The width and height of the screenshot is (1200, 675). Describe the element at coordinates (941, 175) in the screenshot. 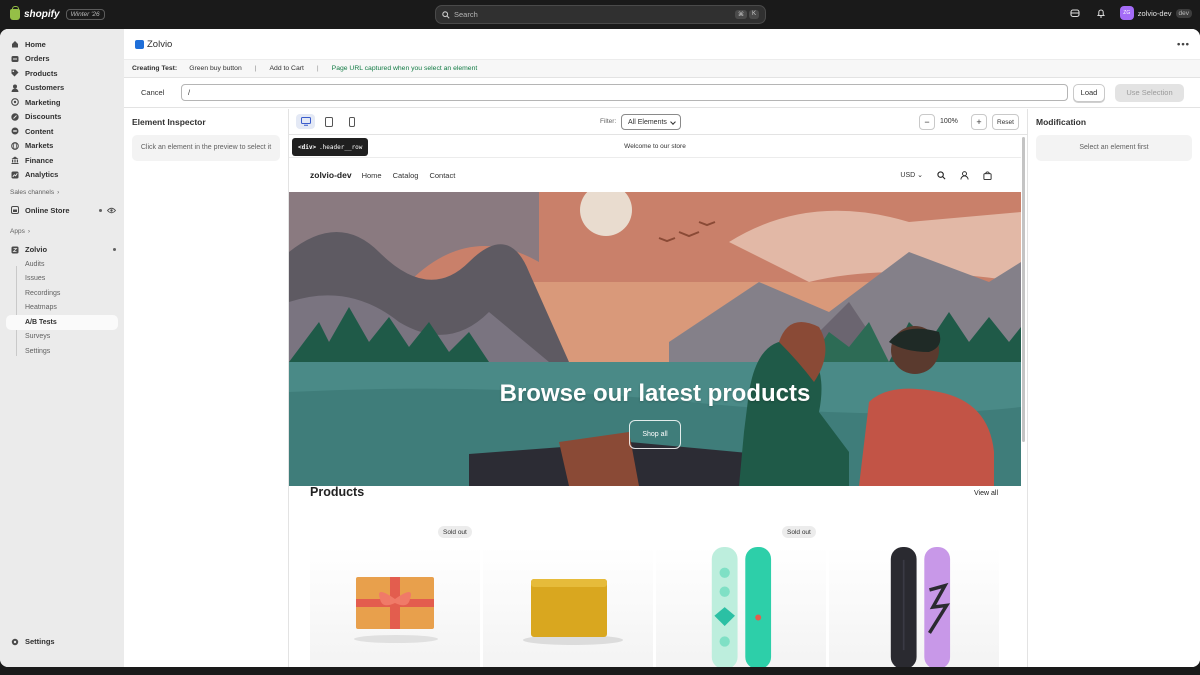

I see `search-icon` at that location.